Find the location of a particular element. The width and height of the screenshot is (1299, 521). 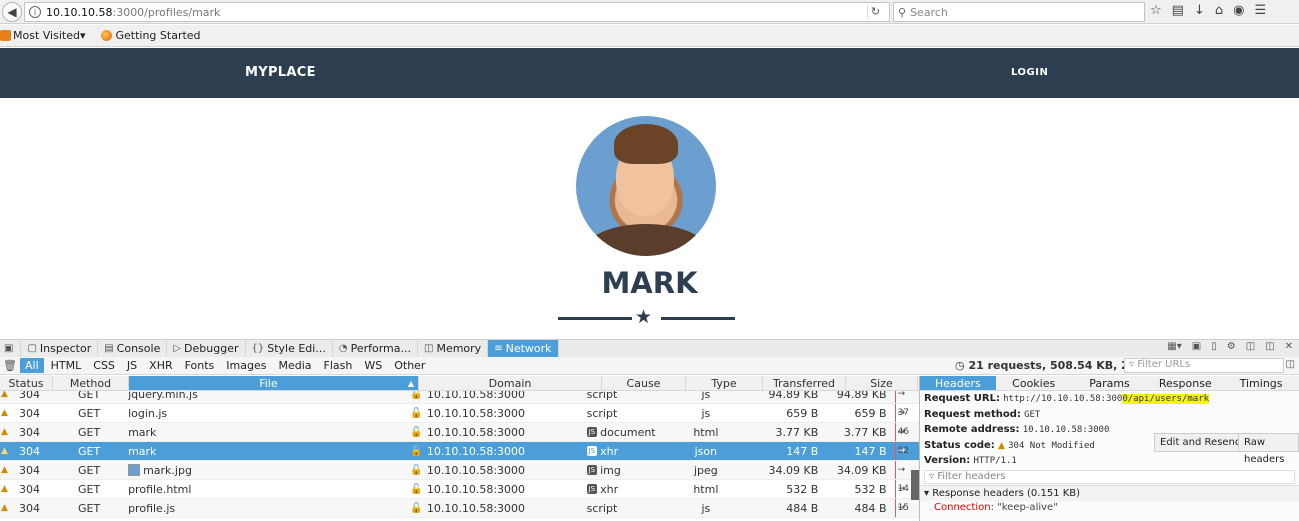

cell-cause: document is located at coordinates (628, 432).